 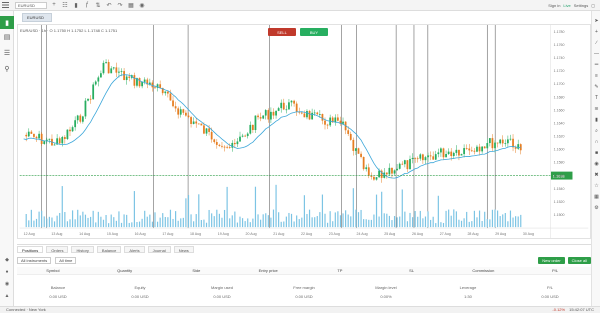 I want to click on range-filter-dropdown: All time, so click(x=66, y=260).